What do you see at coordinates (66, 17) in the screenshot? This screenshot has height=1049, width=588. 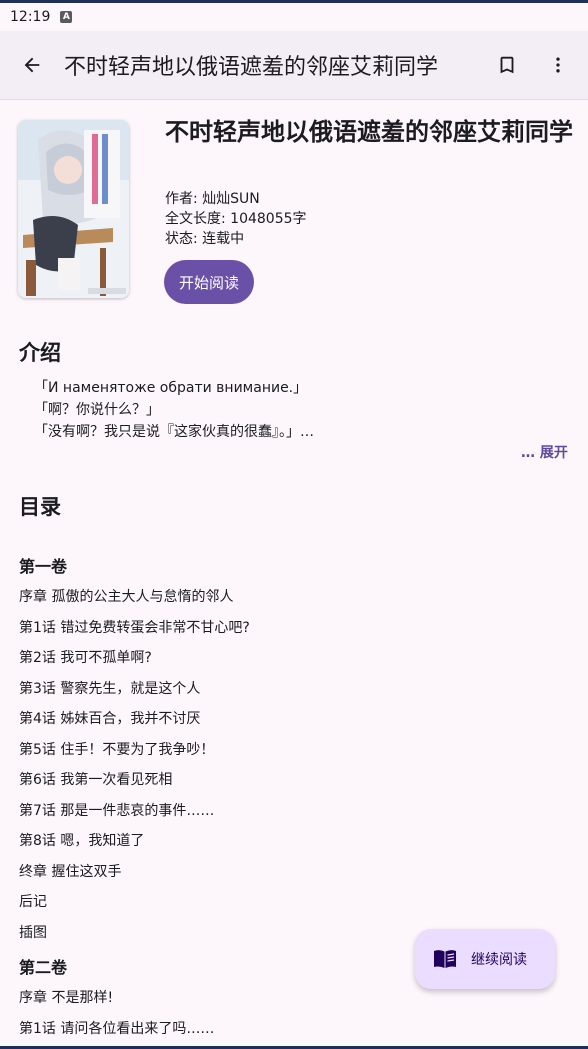 I see `notification-a-icon: A` at bounding box center [66, 17].